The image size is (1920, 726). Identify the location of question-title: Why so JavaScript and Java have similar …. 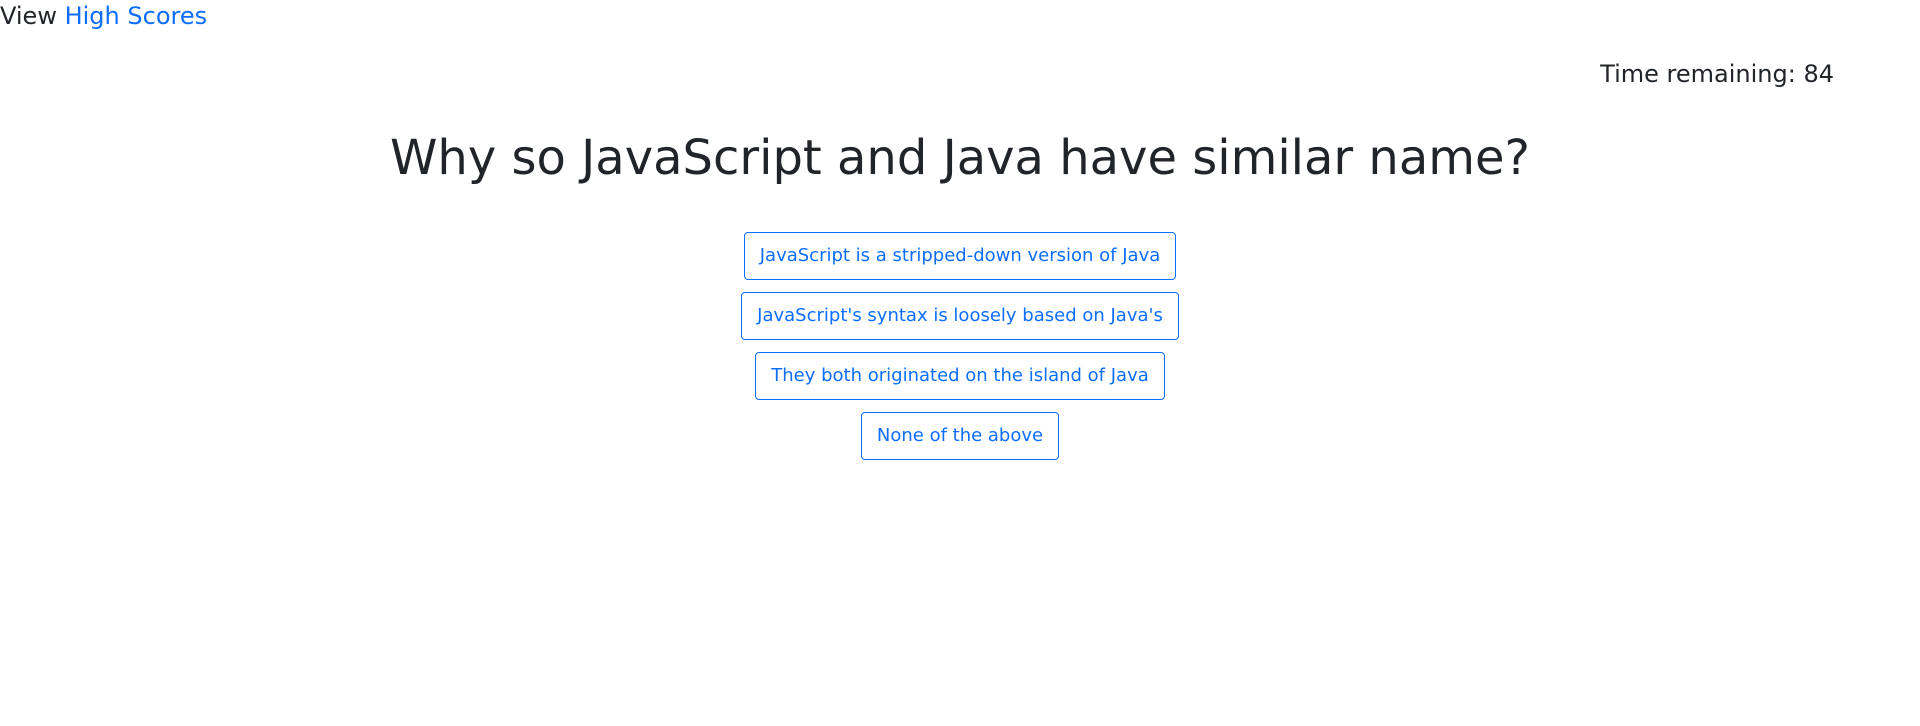
(960, 158).